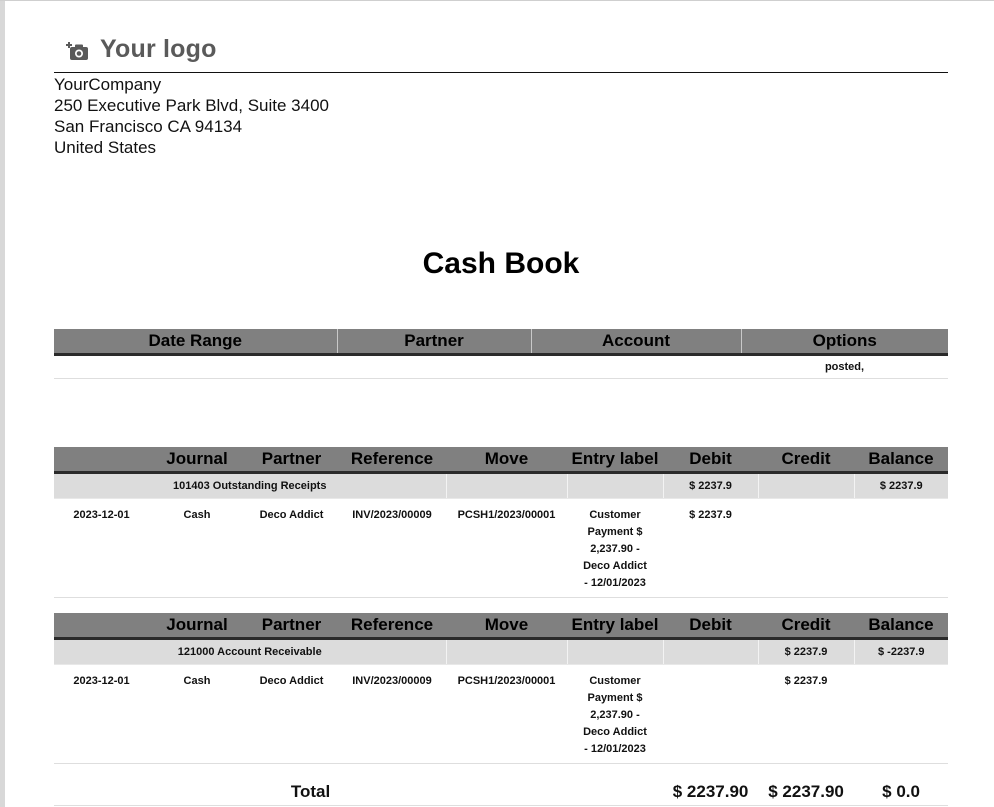 Image resolution: width=994 pixels, height=807 pixels. I want to click on account-name: 101403 Outstanding Receipts, so click(250, 485).